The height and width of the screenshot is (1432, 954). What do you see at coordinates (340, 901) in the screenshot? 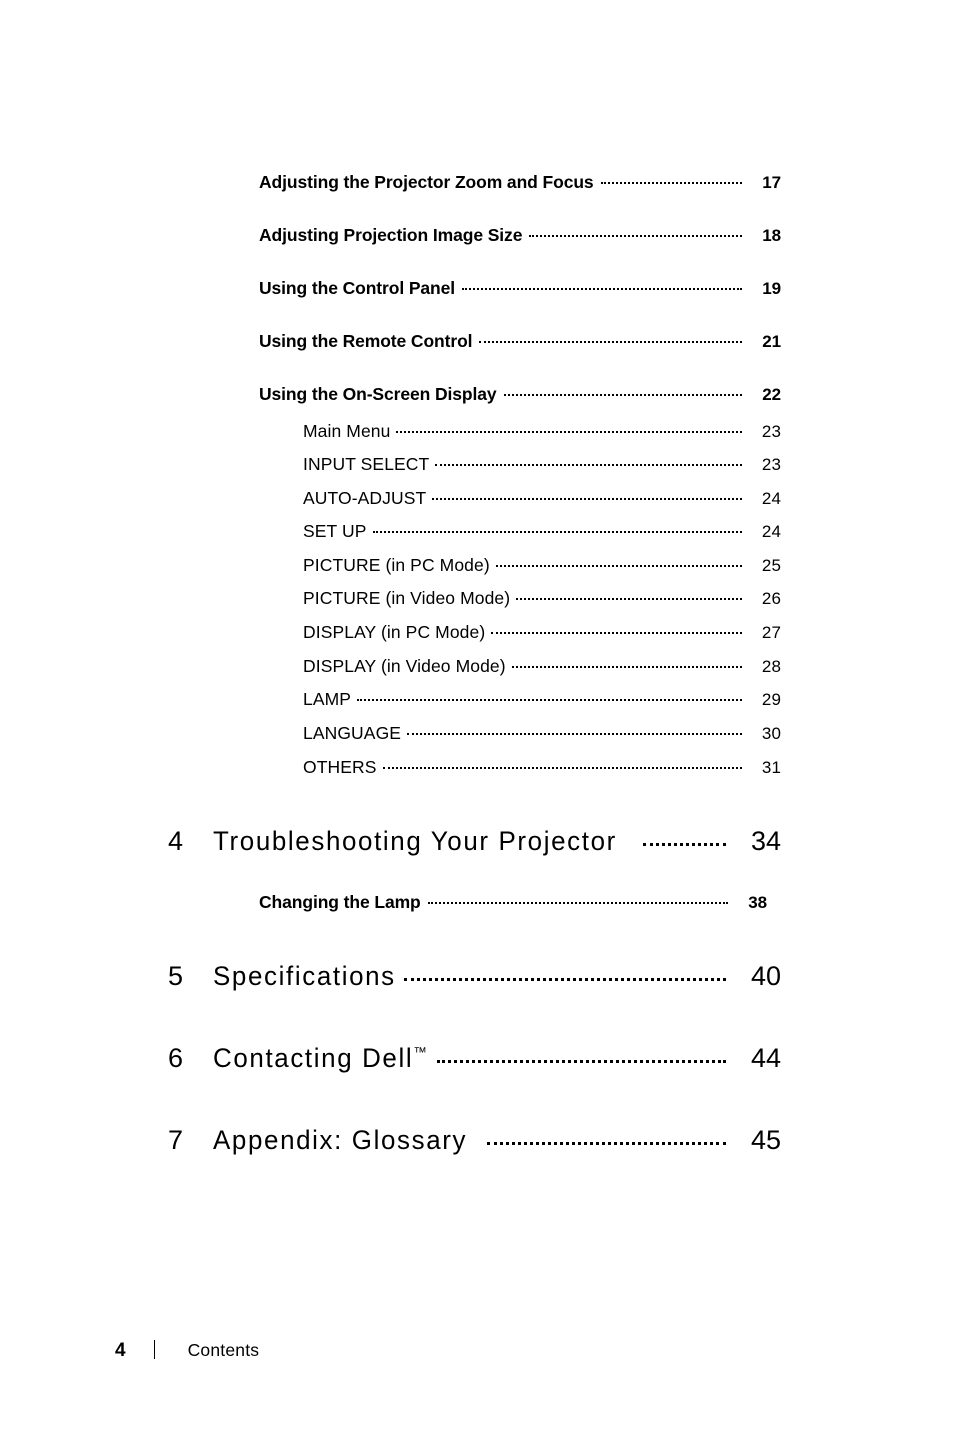
I see `toc-entry-title: Changing the Lamp` at bounding box center [340, 901].